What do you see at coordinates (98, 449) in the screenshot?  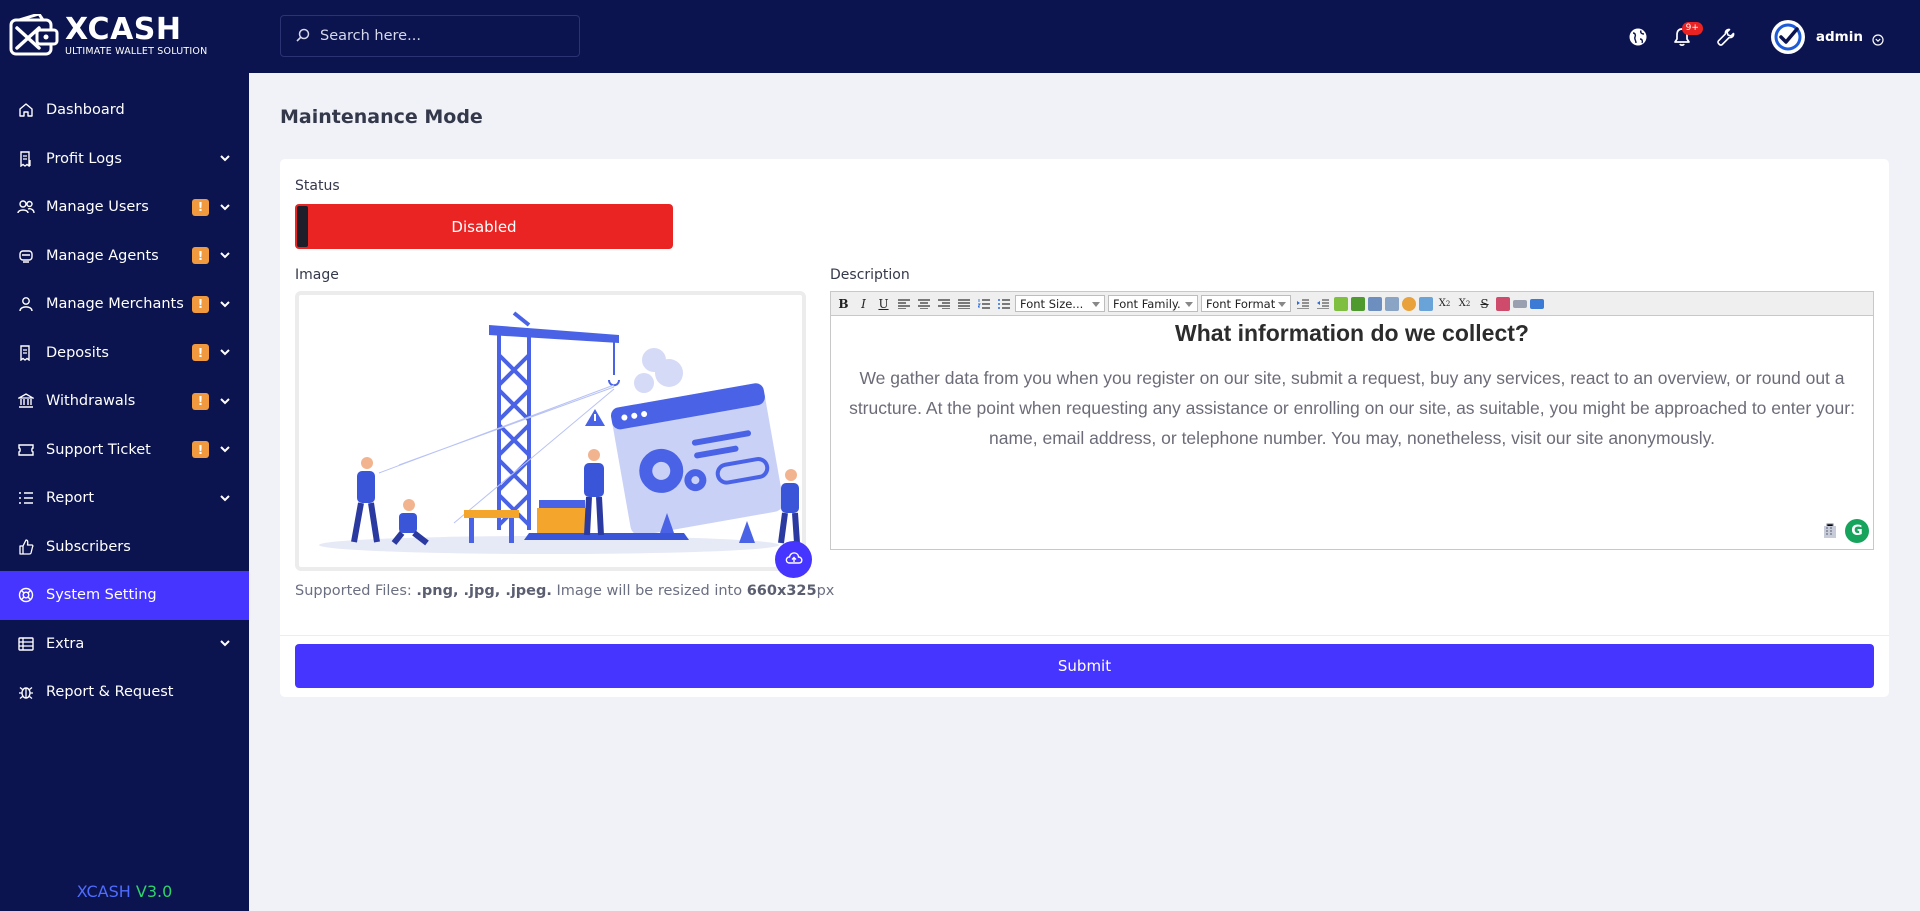 I see `sidebar-item-label: Support Ticket` at bounding box center [98, 449].